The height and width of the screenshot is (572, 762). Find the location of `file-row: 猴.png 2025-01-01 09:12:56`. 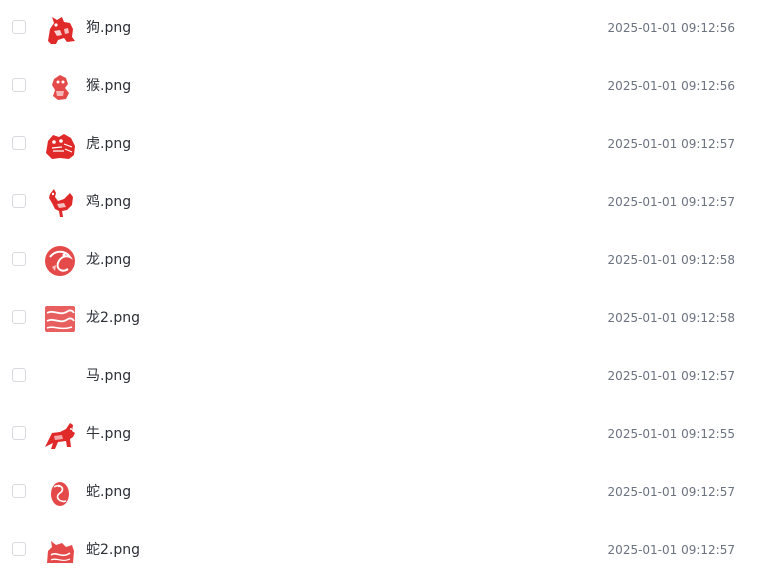

file-row: 猴.png 2025-01-01 09:12:56 is located at coordinates (381, 87).